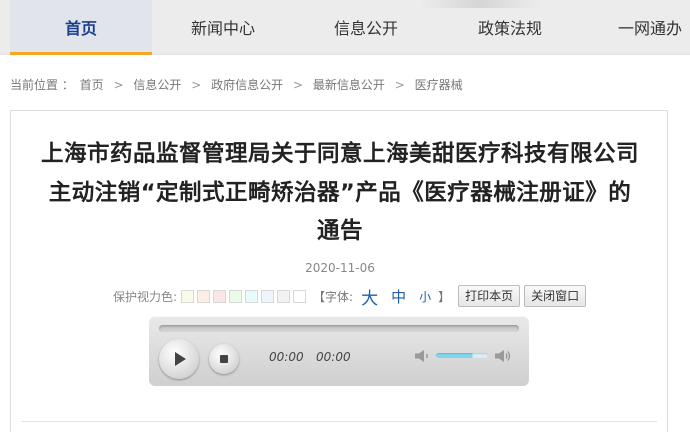 This screenshot has height=432, width=690. What do you see at coordinates (333, 296) in the screenshot?
I see `font-size-label: 【字体:` at bounding box center [333, 296].